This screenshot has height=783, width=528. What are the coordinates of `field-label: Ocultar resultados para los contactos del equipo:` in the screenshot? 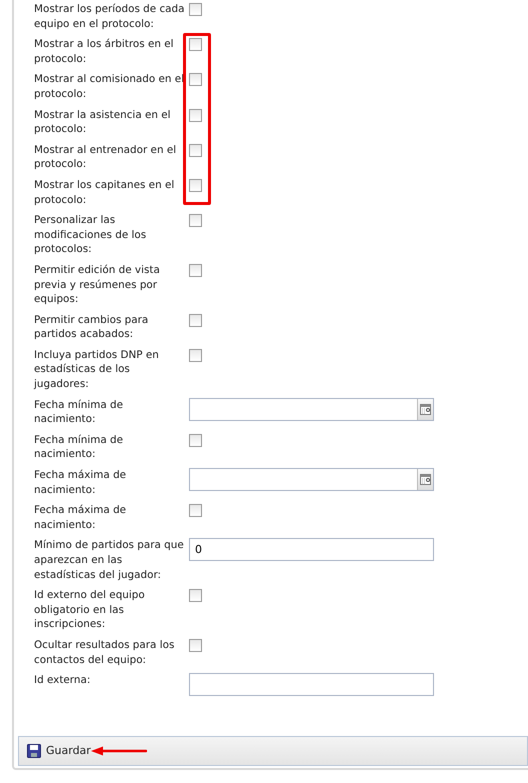 It's located at (105, 653).